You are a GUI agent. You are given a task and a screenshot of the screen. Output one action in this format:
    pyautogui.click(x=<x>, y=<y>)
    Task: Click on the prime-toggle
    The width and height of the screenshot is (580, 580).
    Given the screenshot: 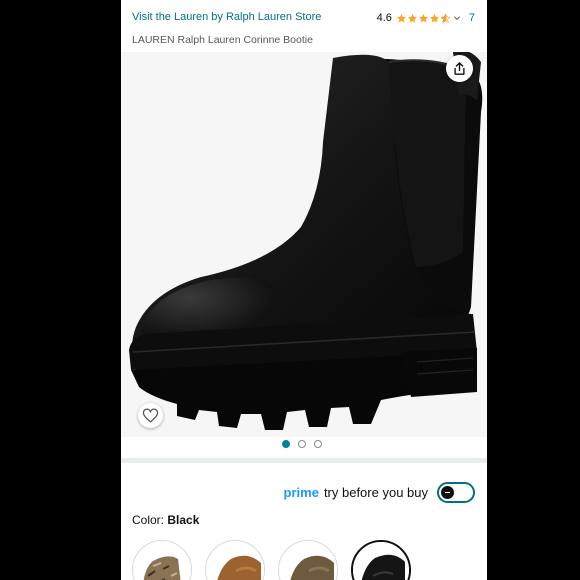 What is the action you would take?
    pyautogui.click(x=456, y=492)
    